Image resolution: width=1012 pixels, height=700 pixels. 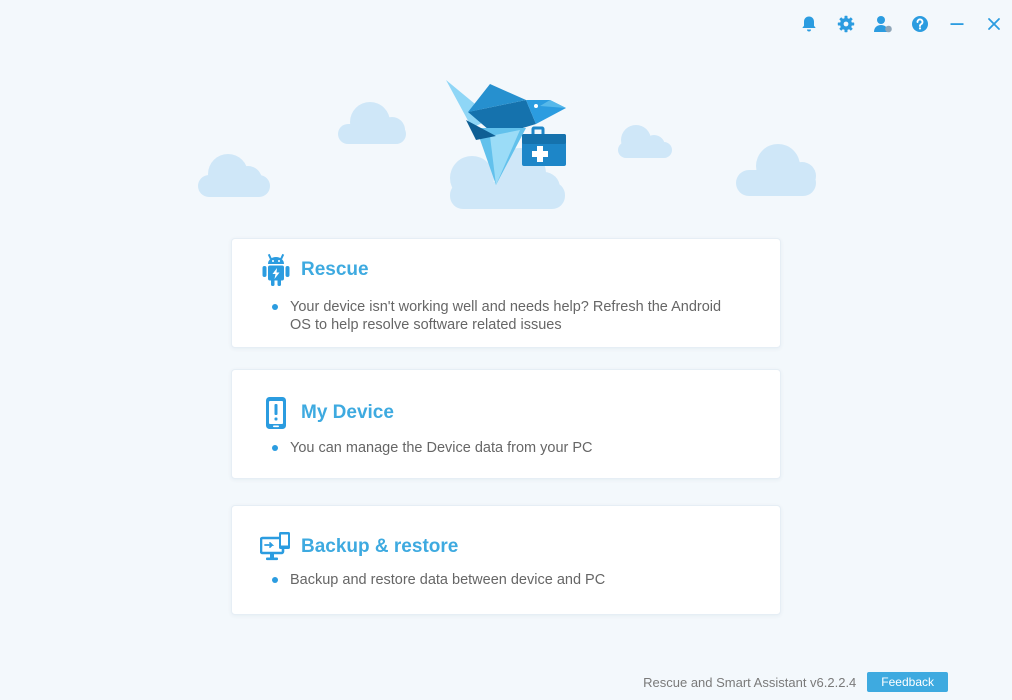 What do you see at coordinates (957, 24) in the screenshot?
I see `minimize-icon` at bounding box center [957, 24].